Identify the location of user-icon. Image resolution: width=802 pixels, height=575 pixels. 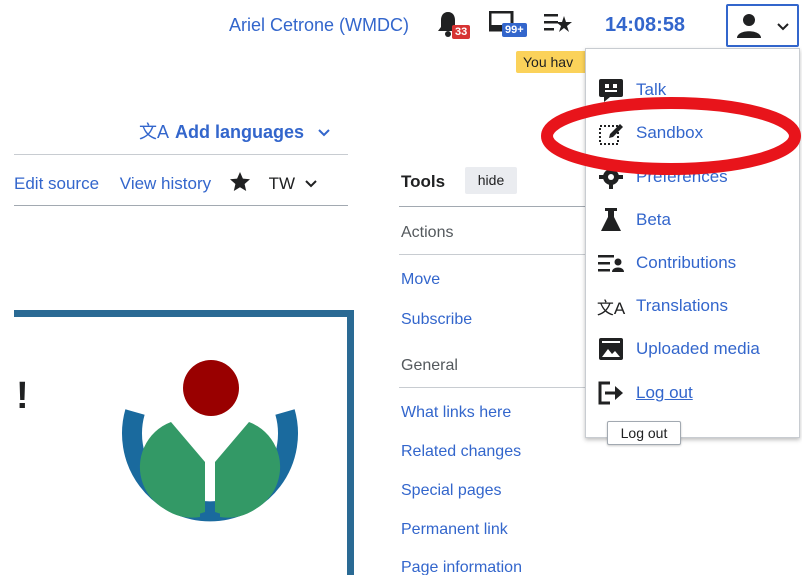
(749, 26).